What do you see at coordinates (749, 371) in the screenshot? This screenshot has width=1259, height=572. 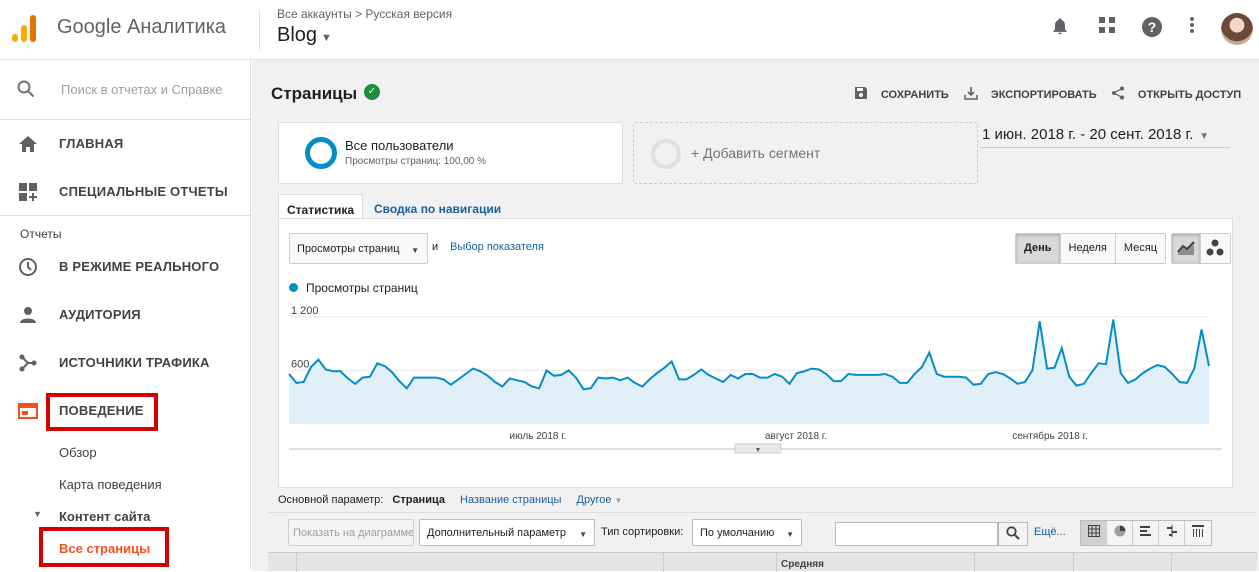 I see `series-area` at bounding box center [749, 371].